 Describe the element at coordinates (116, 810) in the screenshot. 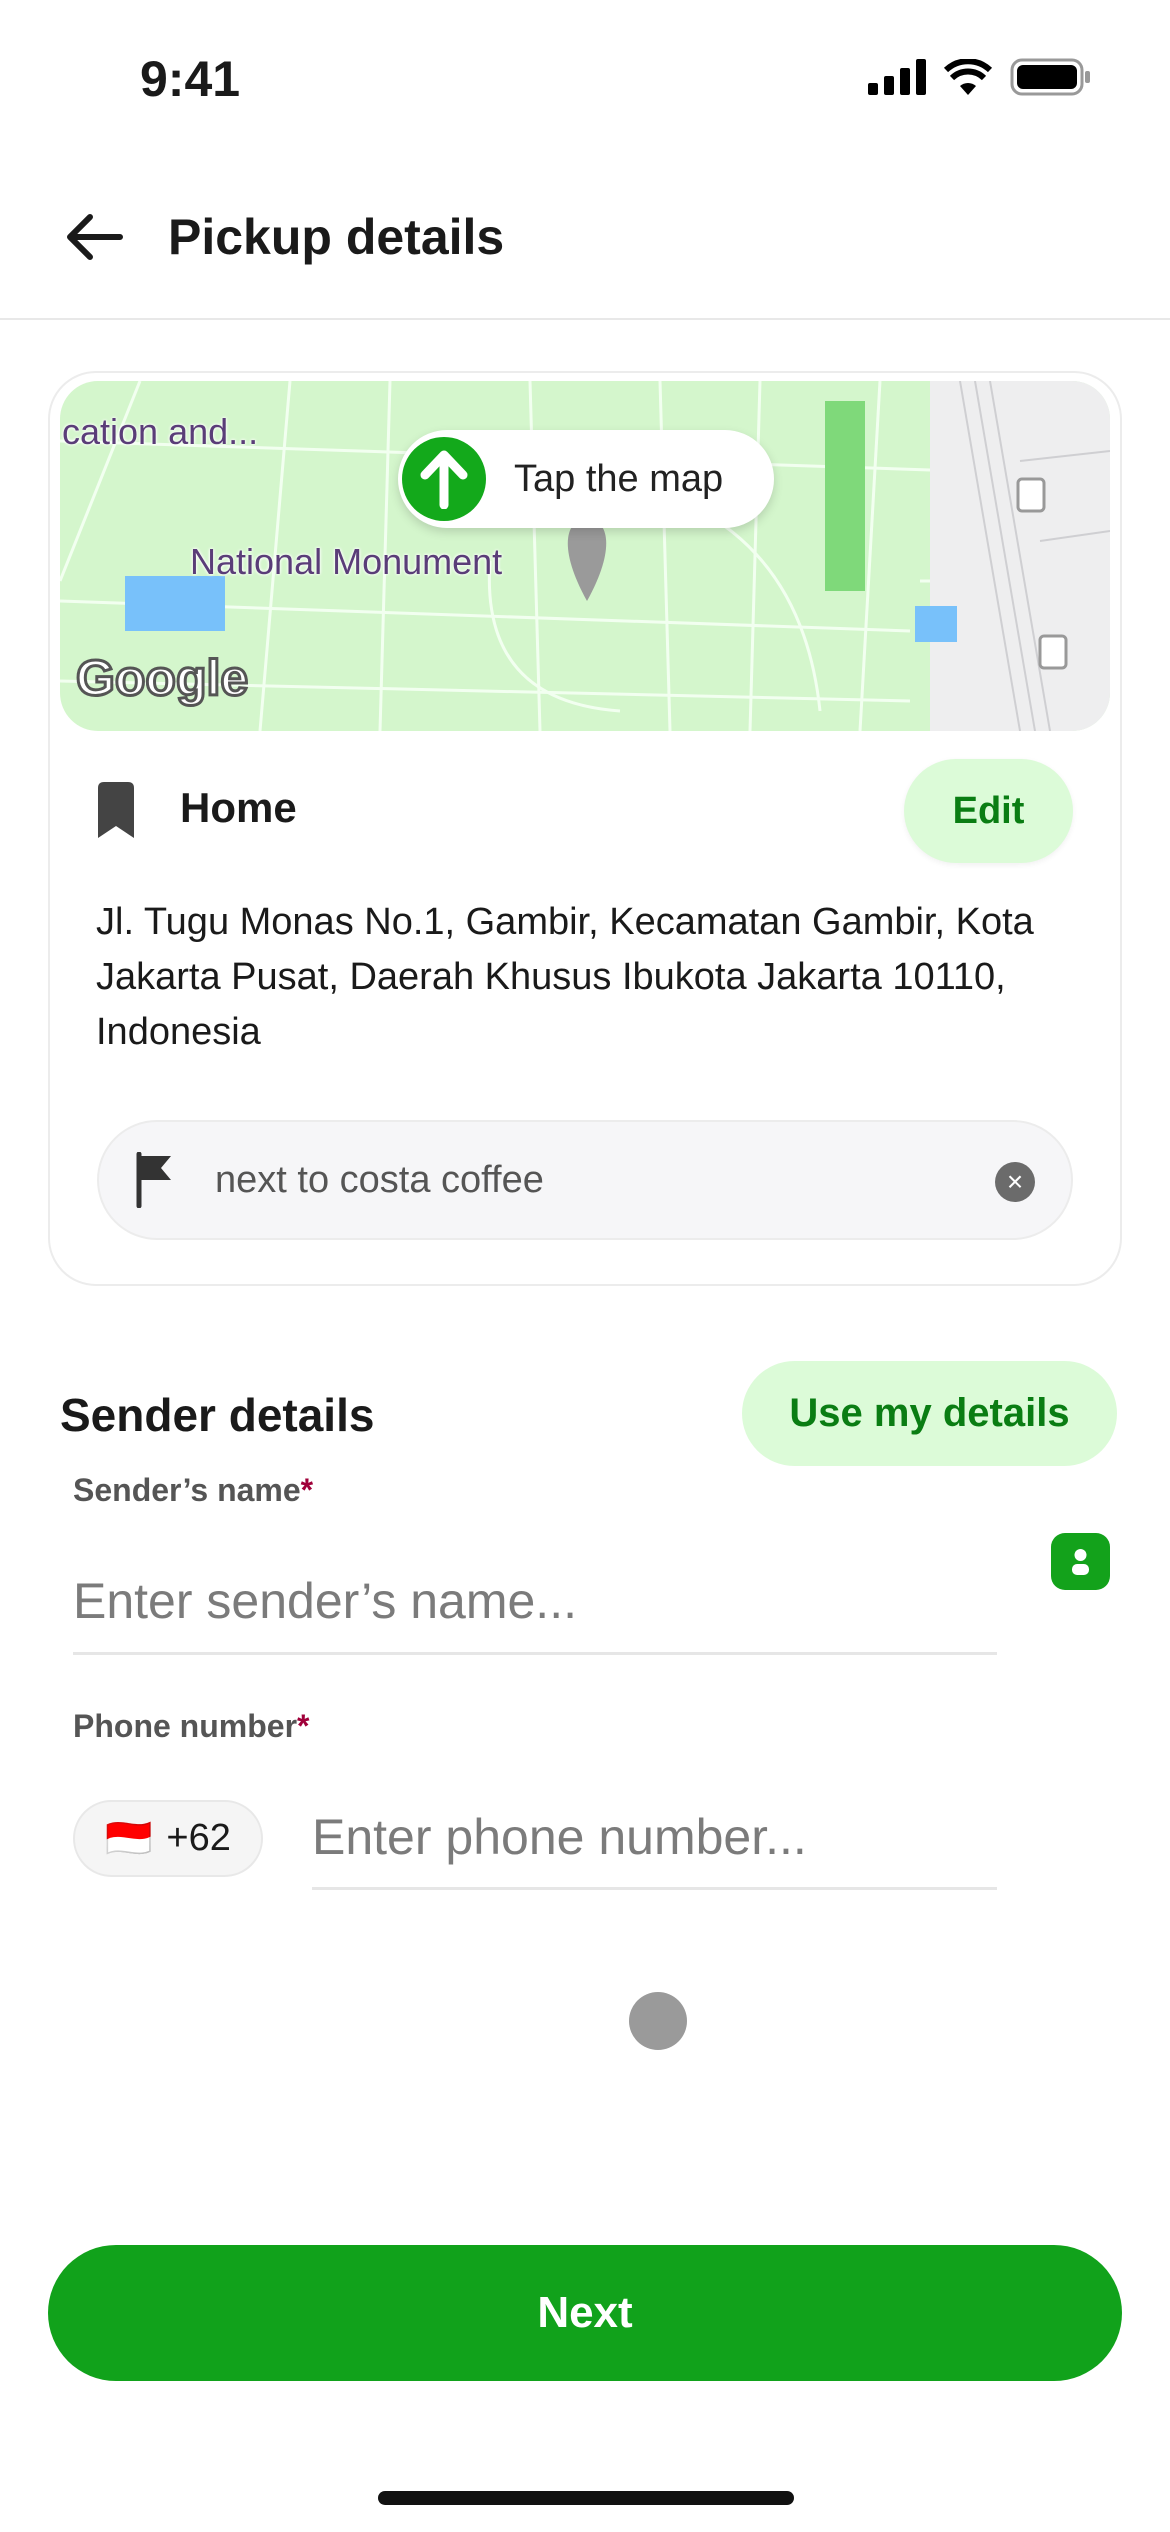

I see `bookmark-icon` at that location.